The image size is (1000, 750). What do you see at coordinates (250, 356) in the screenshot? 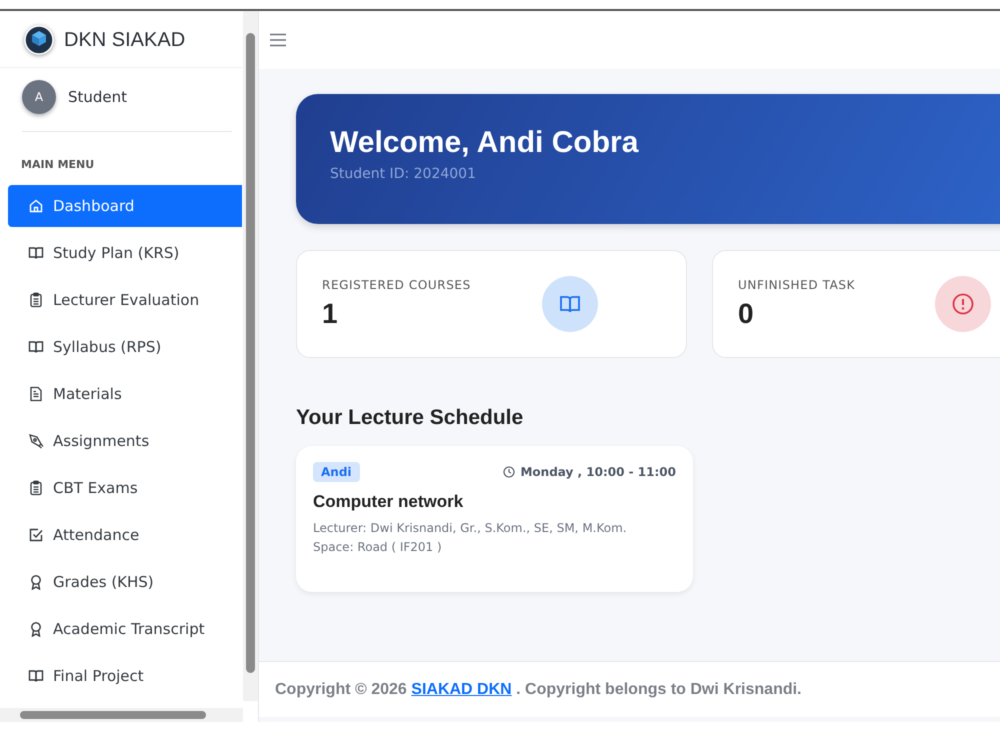
I see `vertical-scrollbar` at bounding box center [250, 356].